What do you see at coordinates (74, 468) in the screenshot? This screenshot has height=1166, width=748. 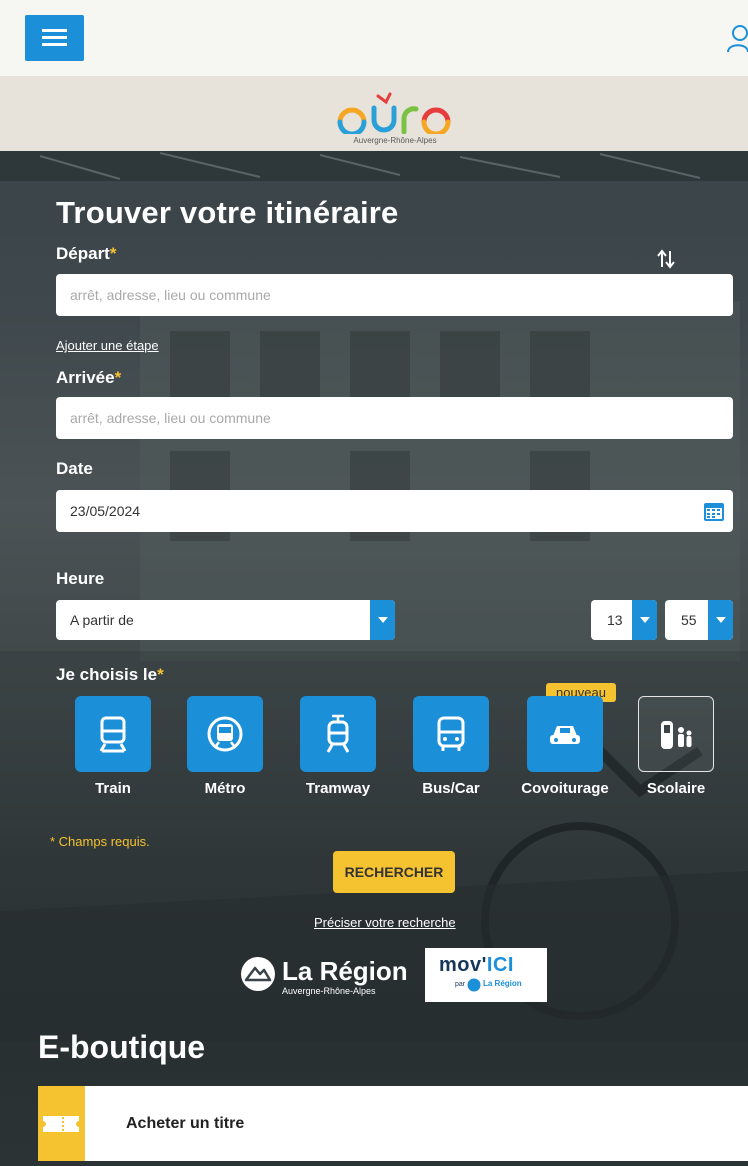 I see `date-label: Date` at bounding box center [74, 468].